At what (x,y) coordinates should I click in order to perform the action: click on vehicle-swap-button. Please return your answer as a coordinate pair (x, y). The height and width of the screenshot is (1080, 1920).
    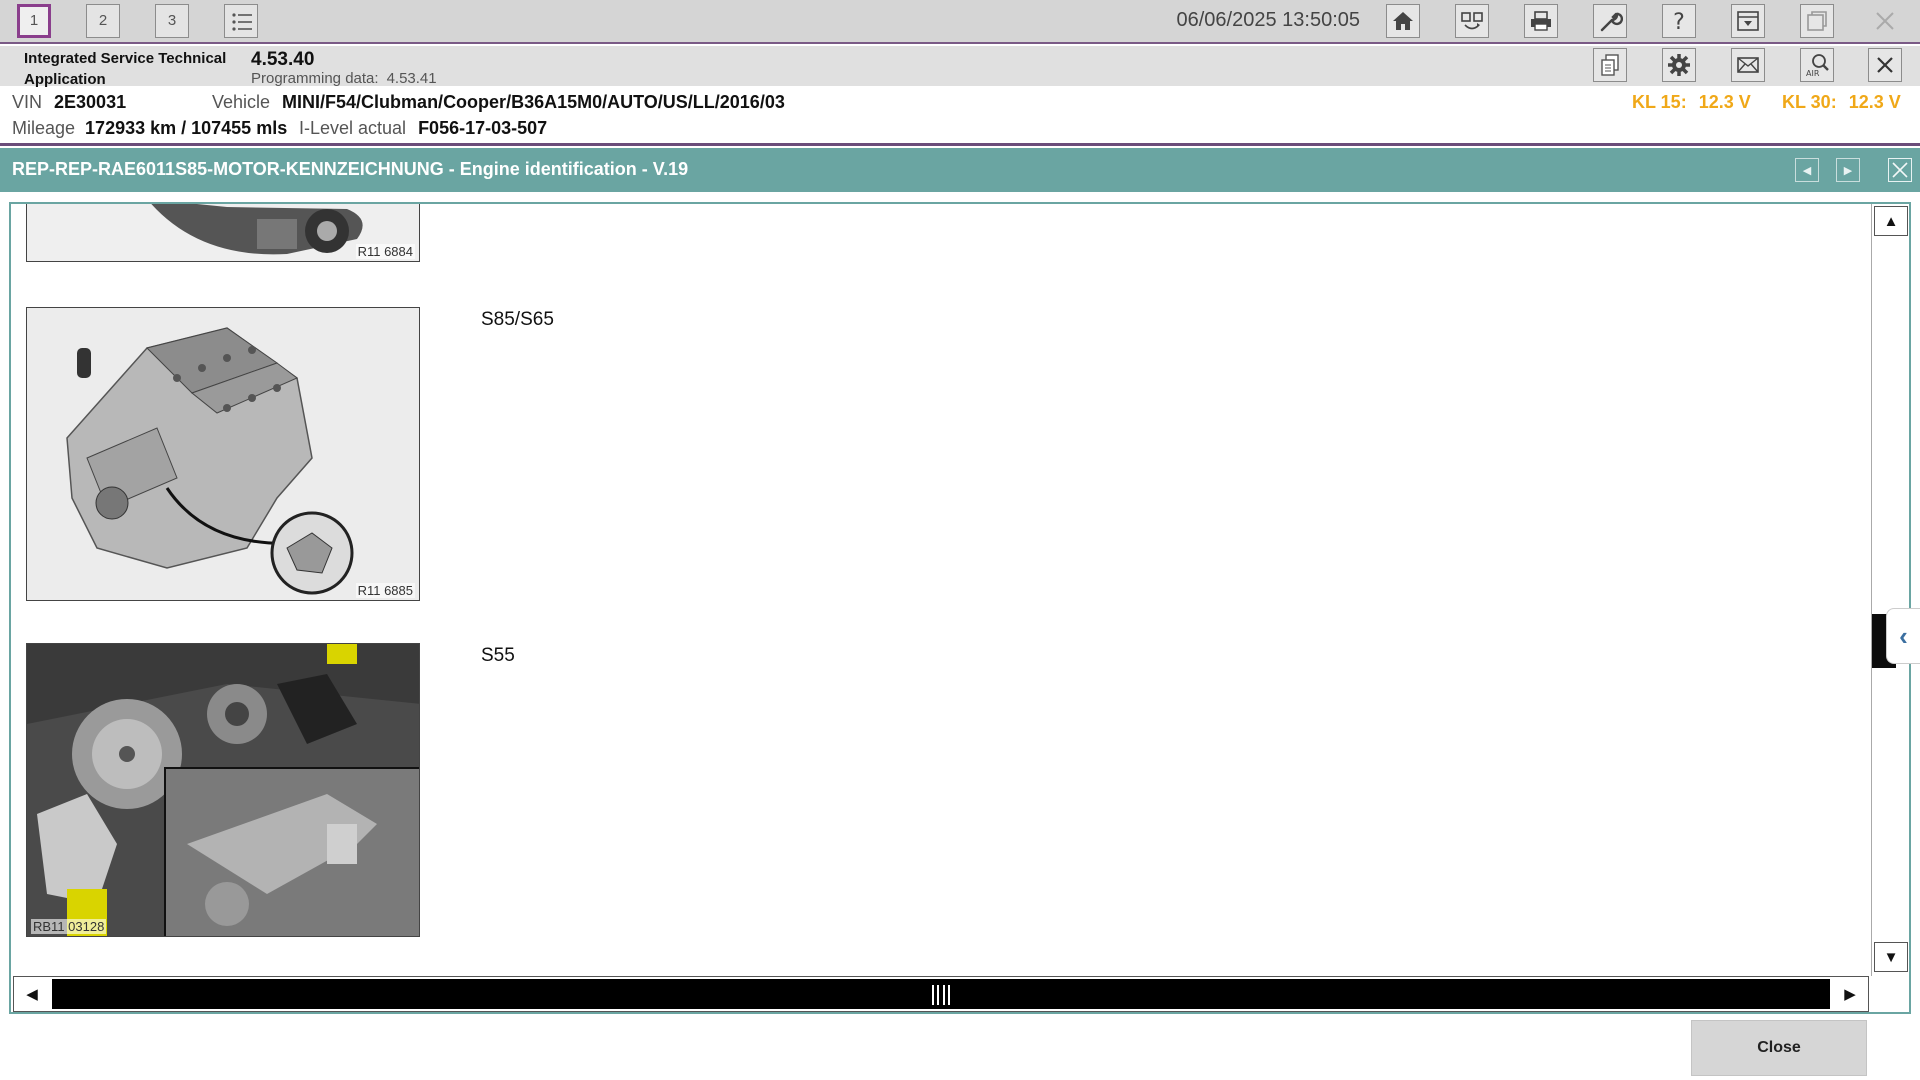
    Looking at the image, I should click on (1472, 21).